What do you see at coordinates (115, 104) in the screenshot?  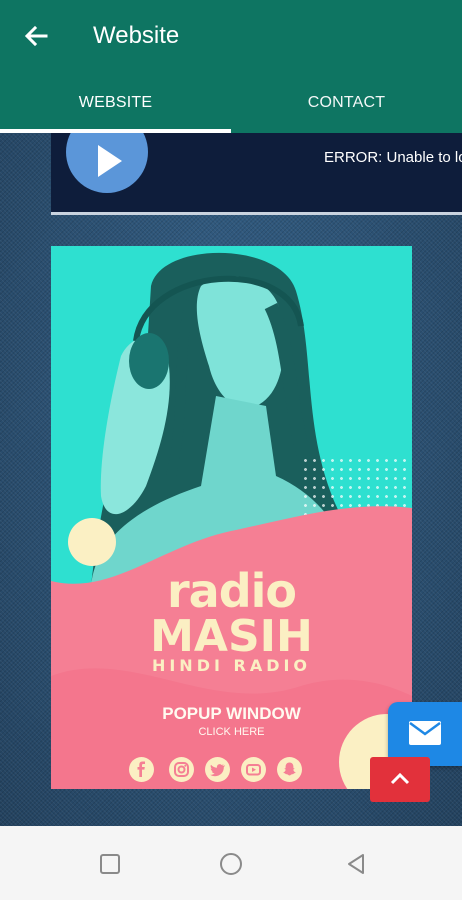 I see `tab-website: WEBSITE` at bounding box center [115, 104].